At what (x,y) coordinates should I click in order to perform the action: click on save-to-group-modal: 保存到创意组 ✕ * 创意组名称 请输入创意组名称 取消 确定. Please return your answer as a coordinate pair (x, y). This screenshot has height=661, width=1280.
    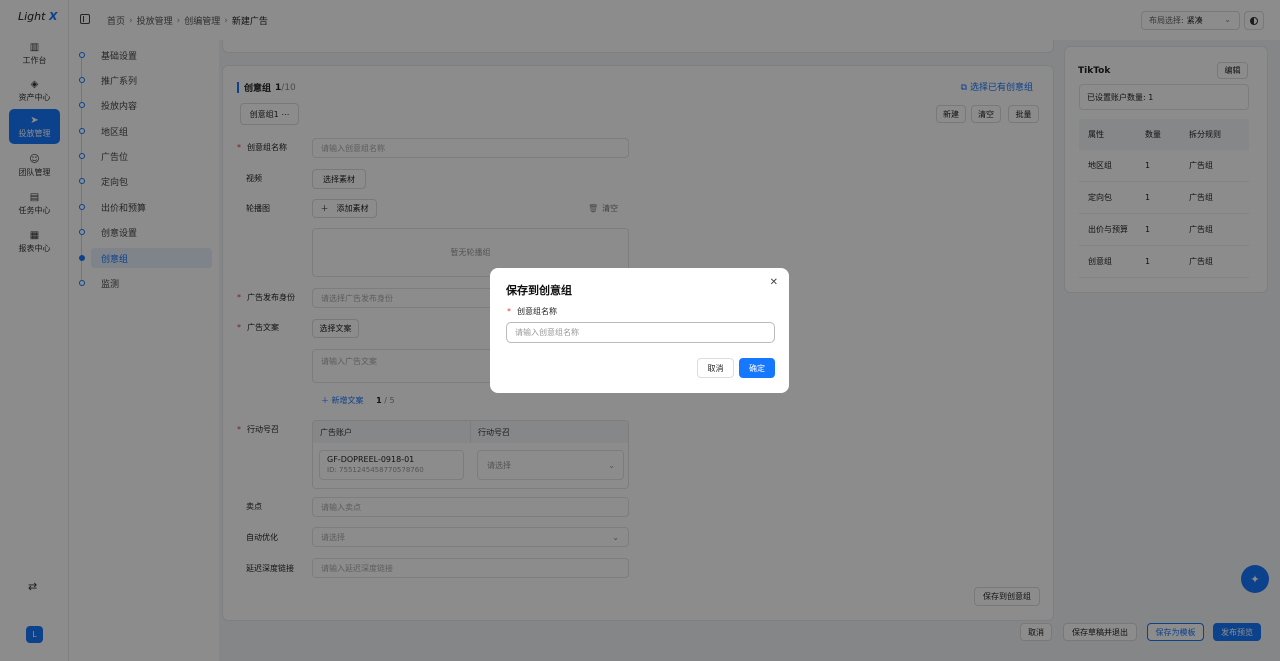
    Looking at the image, I should click on (639, 330).